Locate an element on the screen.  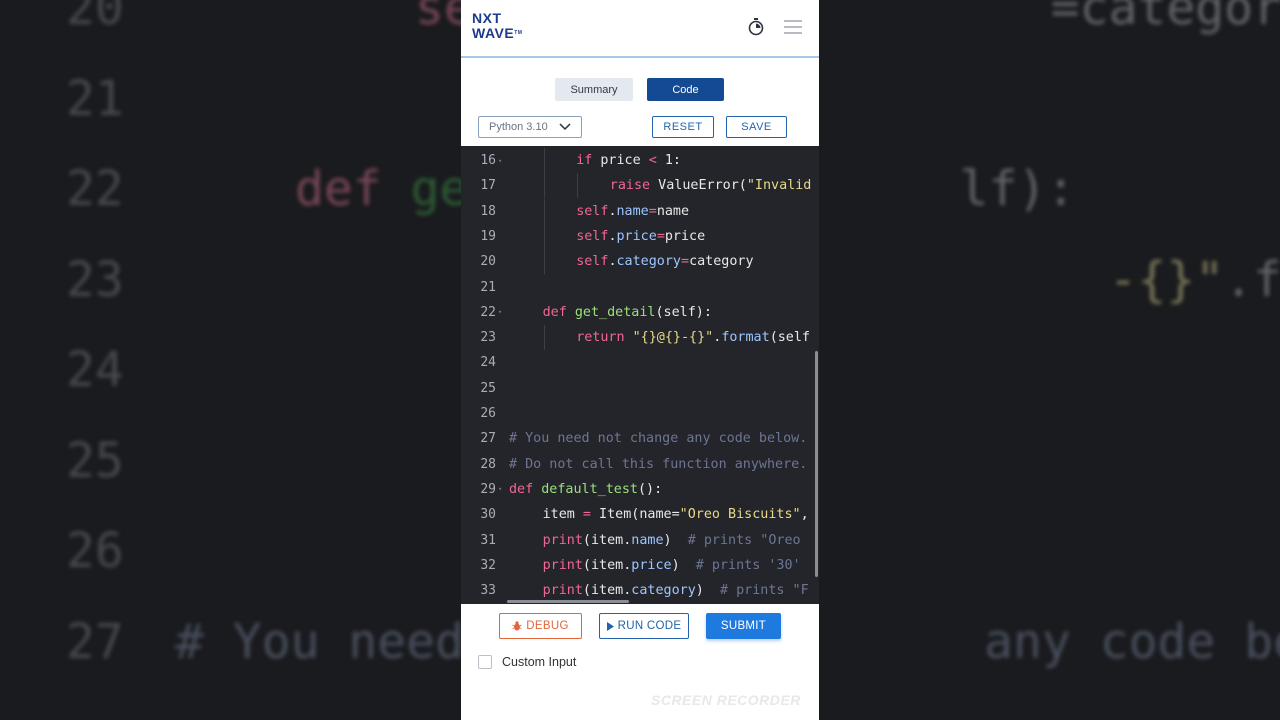
code-token: . is located at coordinates (612, 262).